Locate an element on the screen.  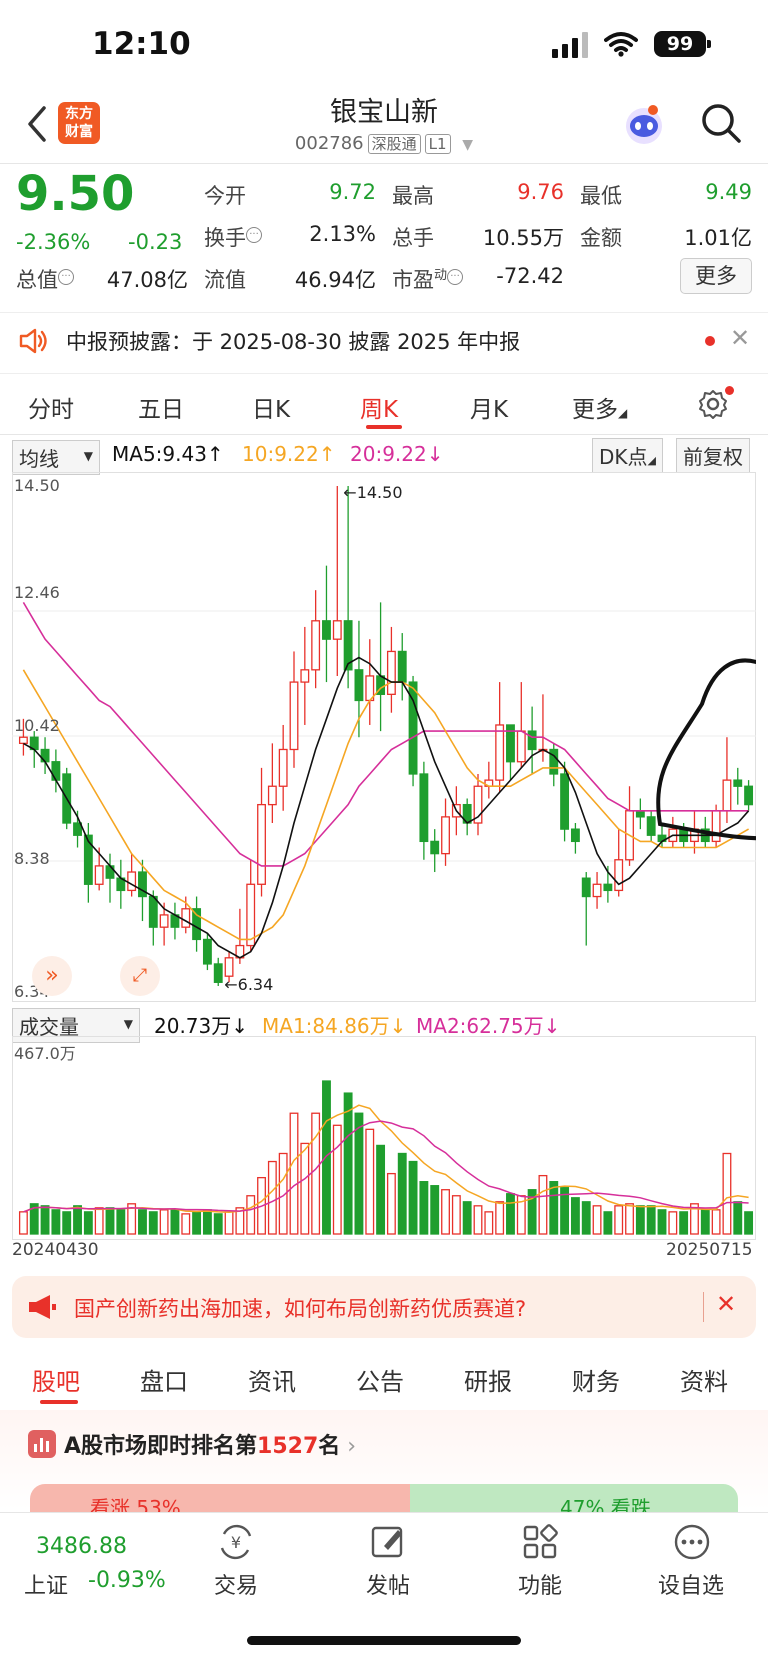
turnover-value: 2.13% is located at coordinates (342, 234).